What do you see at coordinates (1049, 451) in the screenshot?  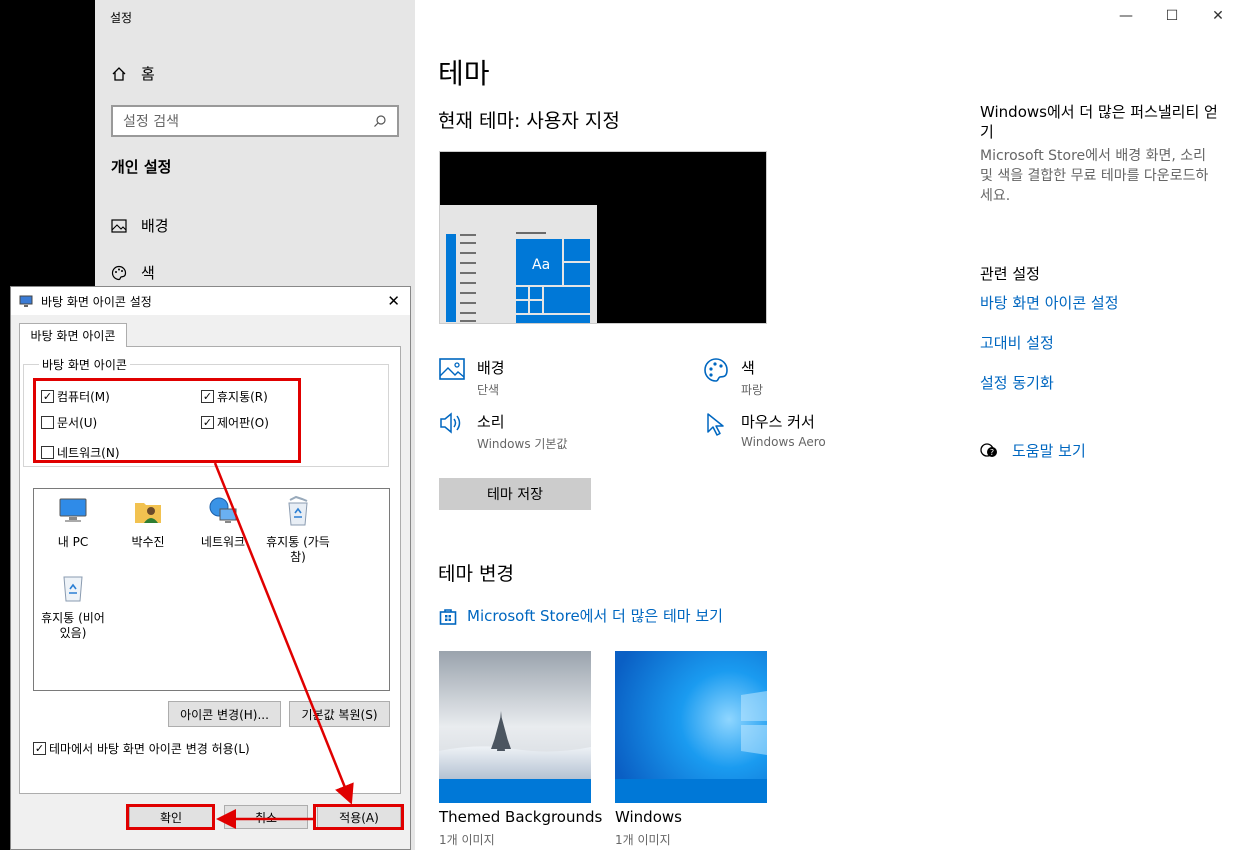 I see `help-link-label: 도움말 보기` at bounding box center [1049, 451].